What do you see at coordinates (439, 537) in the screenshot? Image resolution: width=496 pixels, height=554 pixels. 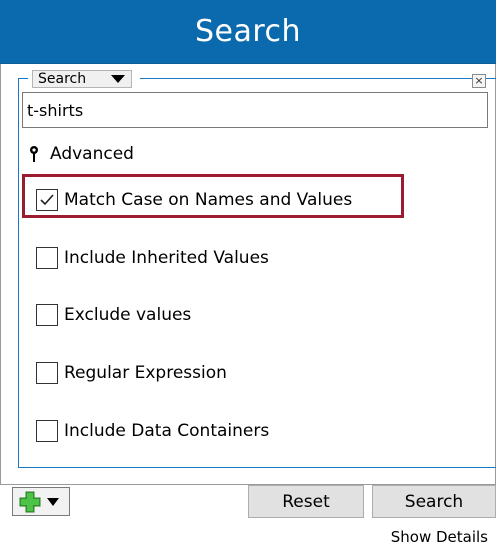 I see `show-details-link: Show Details` at bounding box center [439, 537].